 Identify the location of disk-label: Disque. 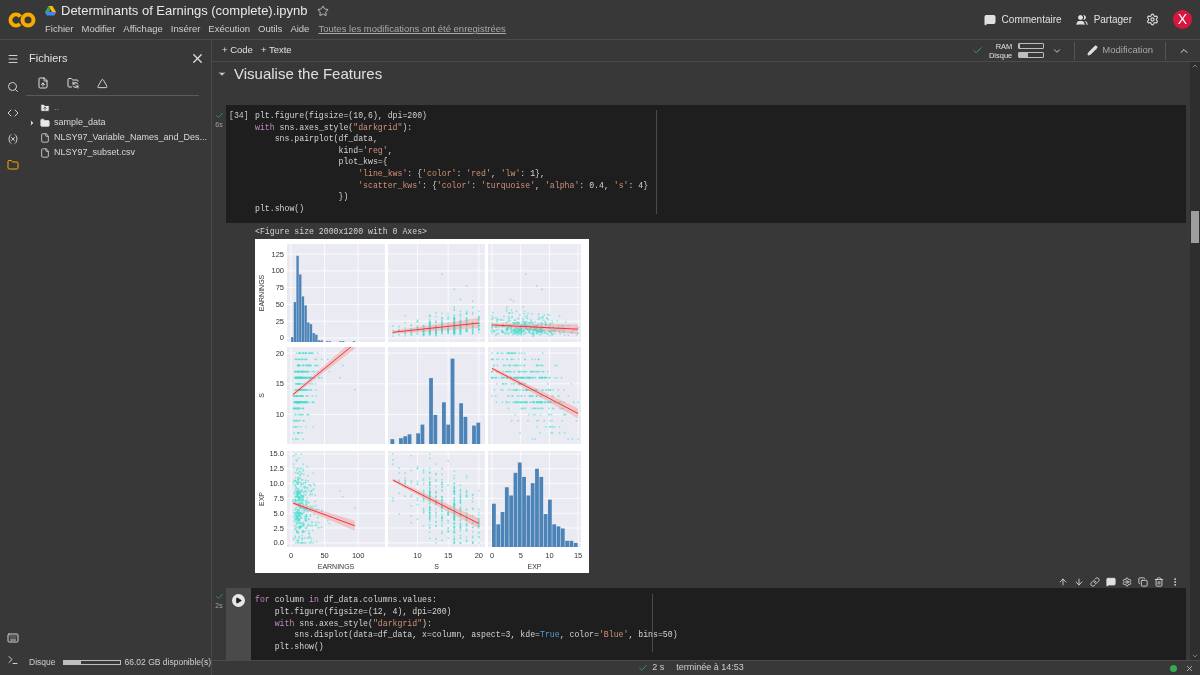
(42, 662).